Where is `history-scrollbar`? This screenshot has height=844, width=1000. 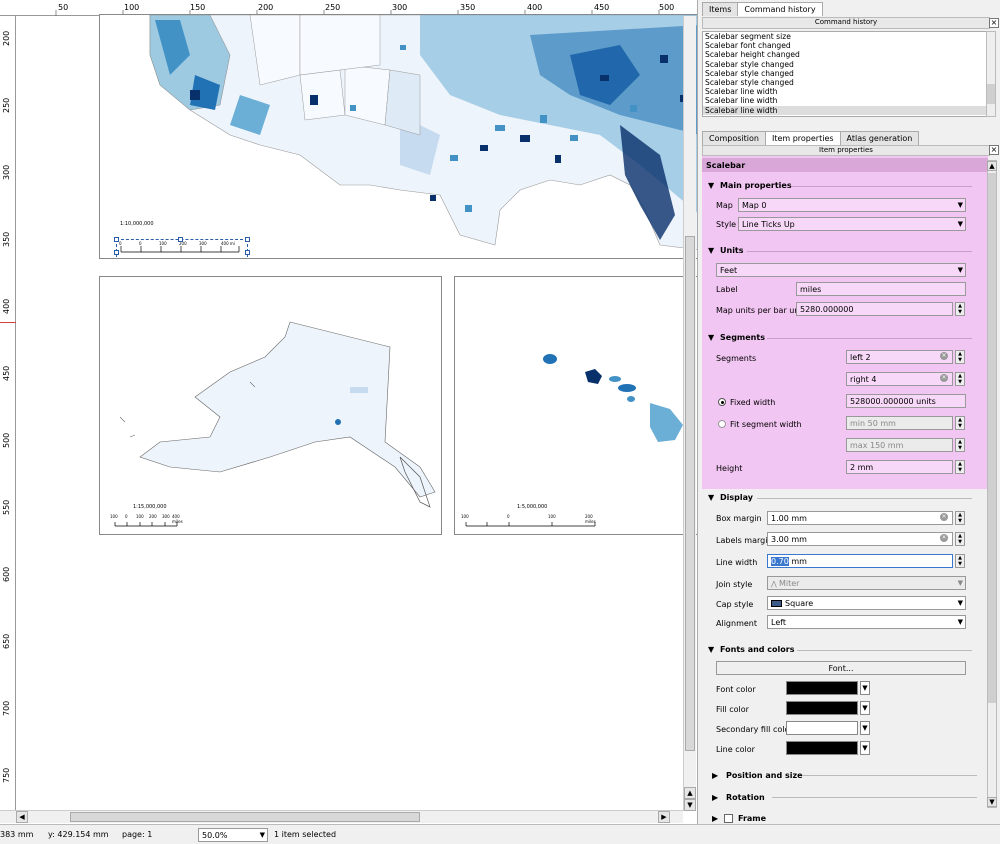
history-scrollbar is located at coordinates (991, 74).